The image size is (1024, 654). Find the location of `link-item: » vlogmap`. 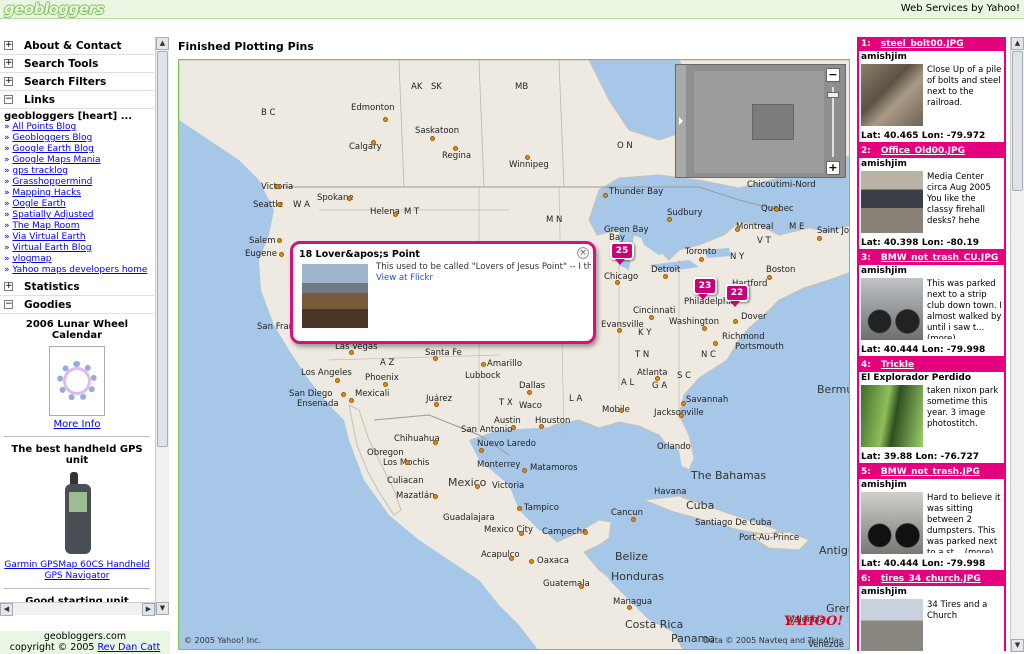

link-item: » vlogmap is located at coordinates (77, 259).